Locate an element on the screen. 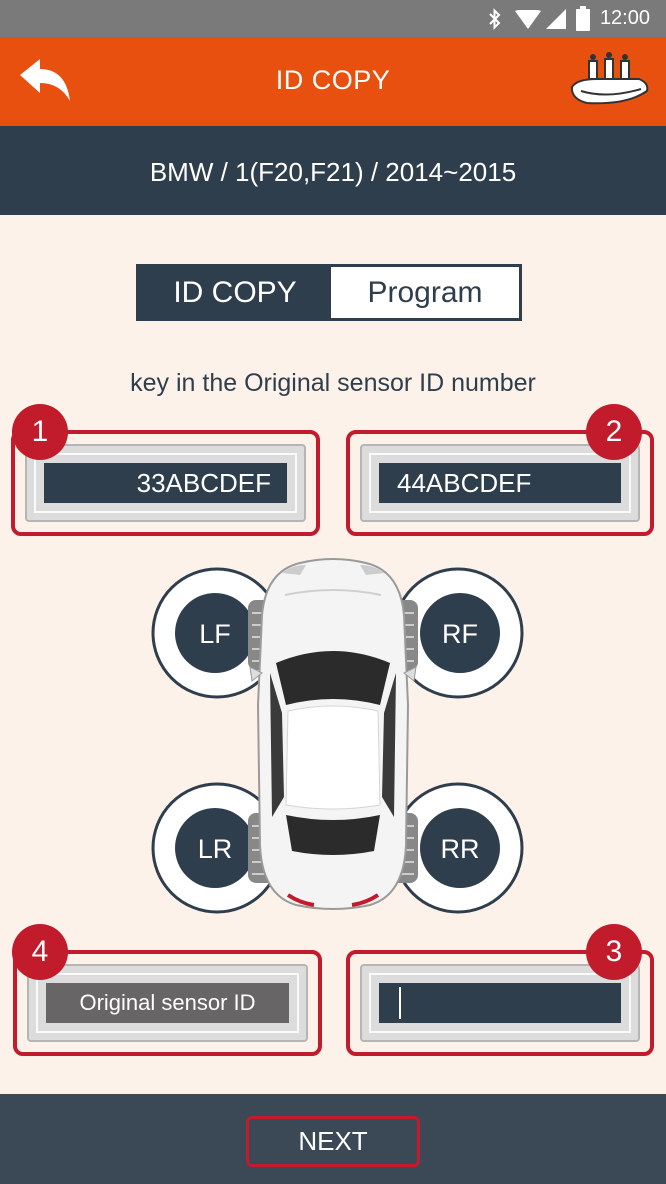  wifi-icon is located at coordinates (528, 19).